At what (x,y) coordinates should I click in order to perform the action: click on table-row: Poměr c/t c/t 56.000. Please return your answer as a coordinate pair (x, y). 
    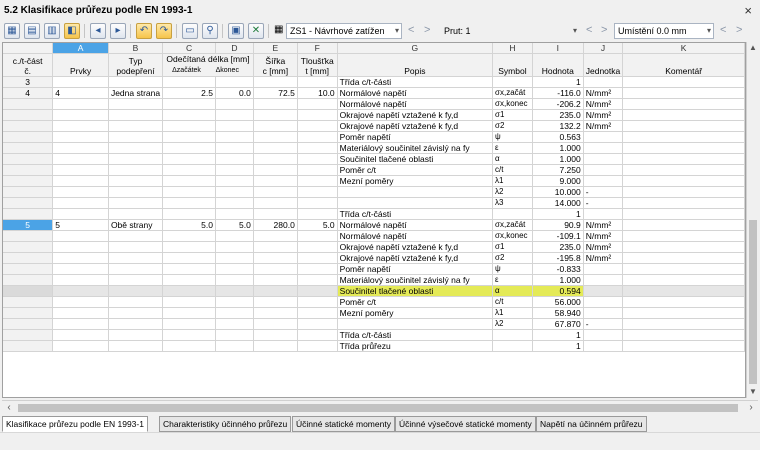
    Looking at the image, I should click on (374, 302).